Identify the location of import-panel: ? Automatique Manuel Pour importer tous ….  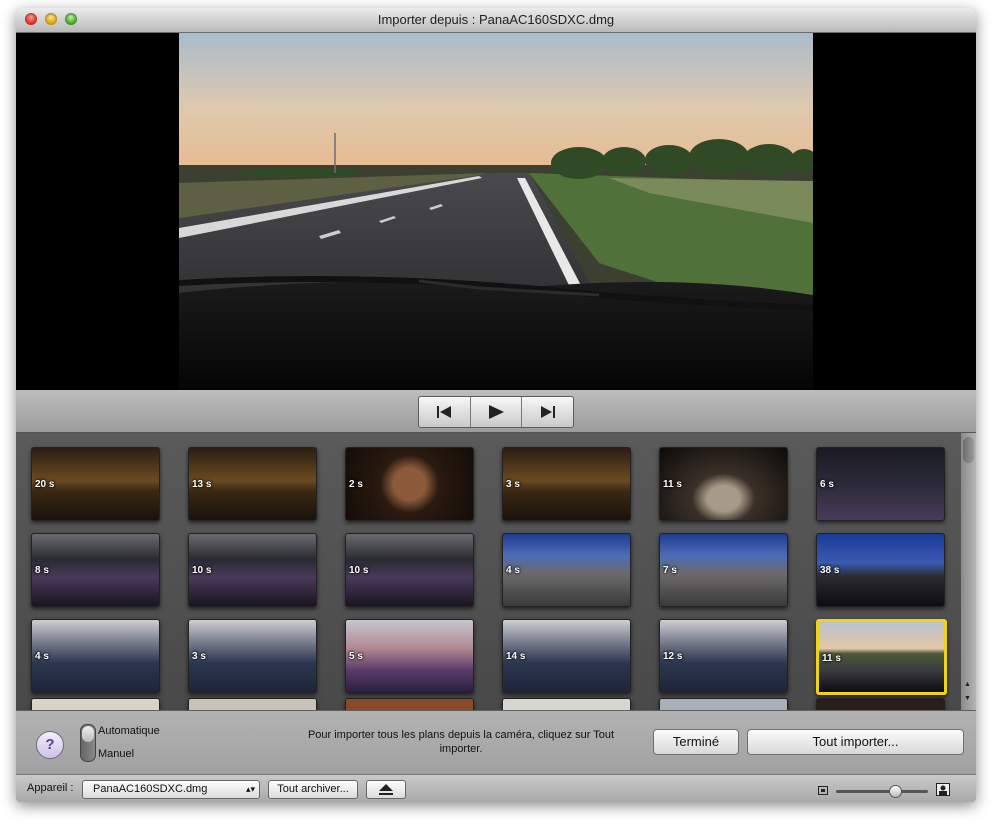
(496, 742).